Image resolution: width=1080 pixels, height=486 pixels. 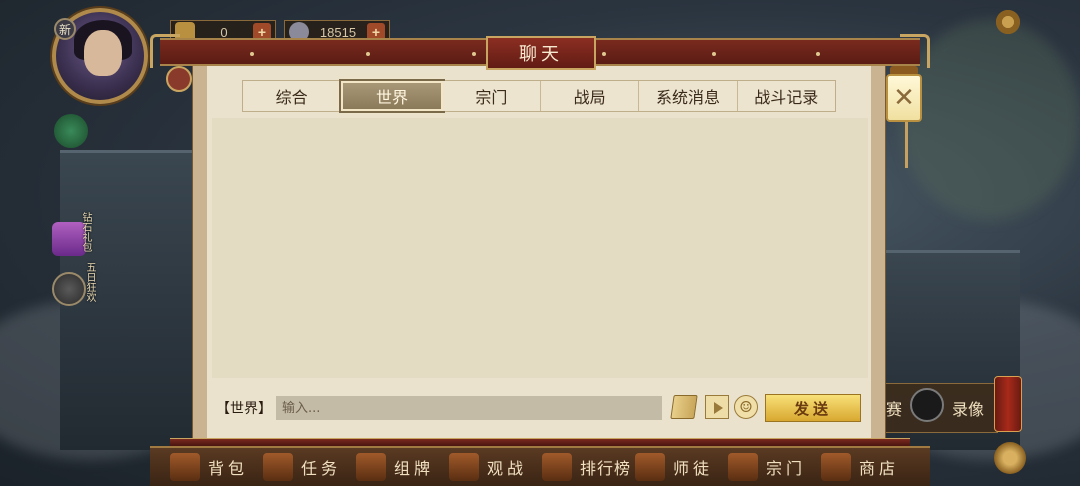 What do you see at coordinates (185, 467) in the screenshot?
I see `bag-icon` at bounding box center [185, 467].